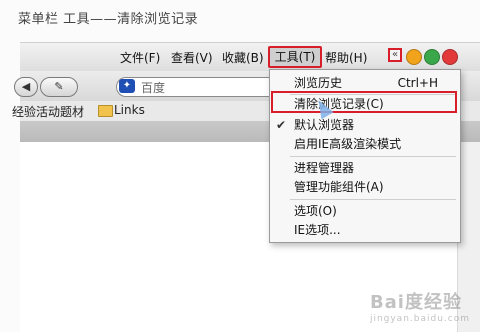 The width and height of the screenshot is (480, 332). What do you see at coordinates (450, 57) in the screenshot?
I see `close-icon` at bounding box center [450, 57].